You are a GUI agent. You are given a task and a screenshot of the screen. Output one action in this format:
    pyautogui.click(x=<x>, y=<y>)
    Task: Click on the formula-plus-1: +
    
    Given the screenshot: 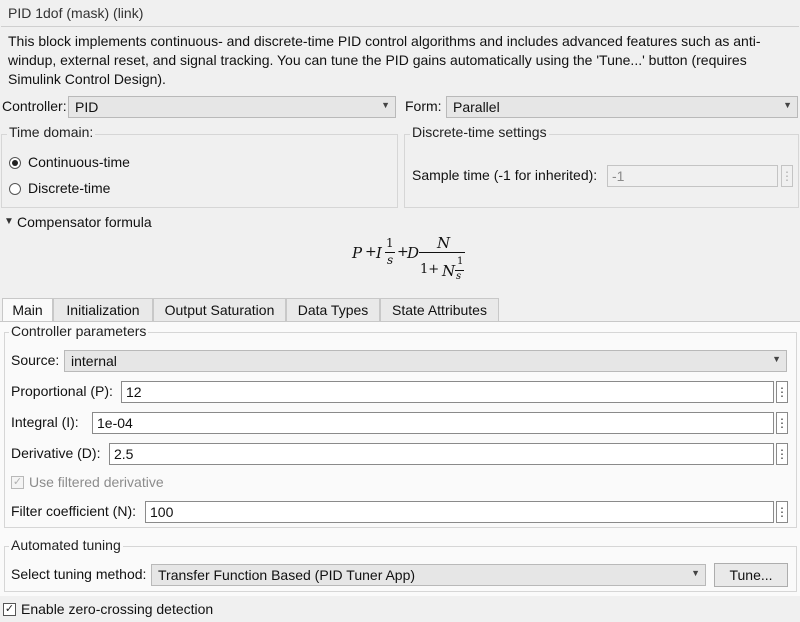 What is the action you would take?
    pyautogui.click(x=371, y=252)
    